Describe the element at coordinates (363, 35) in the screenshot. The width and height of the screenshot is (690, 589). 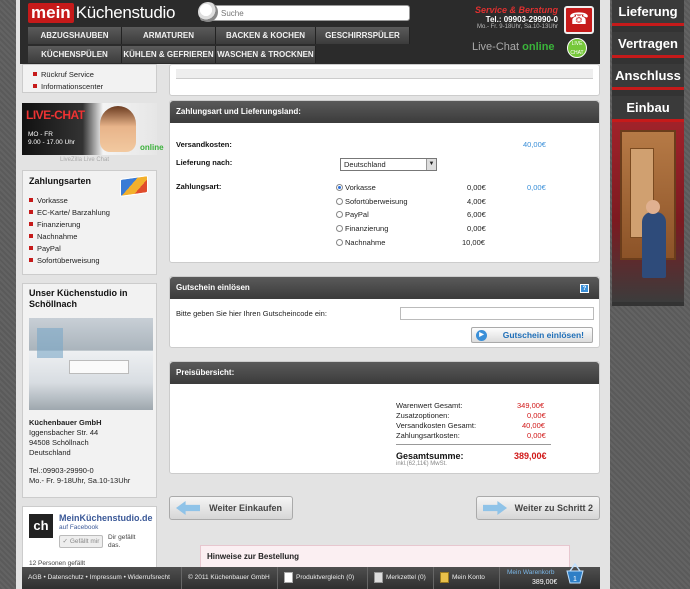
I see `nav-geschirrspueler: GESCHIRRSPÜLER` at that location.